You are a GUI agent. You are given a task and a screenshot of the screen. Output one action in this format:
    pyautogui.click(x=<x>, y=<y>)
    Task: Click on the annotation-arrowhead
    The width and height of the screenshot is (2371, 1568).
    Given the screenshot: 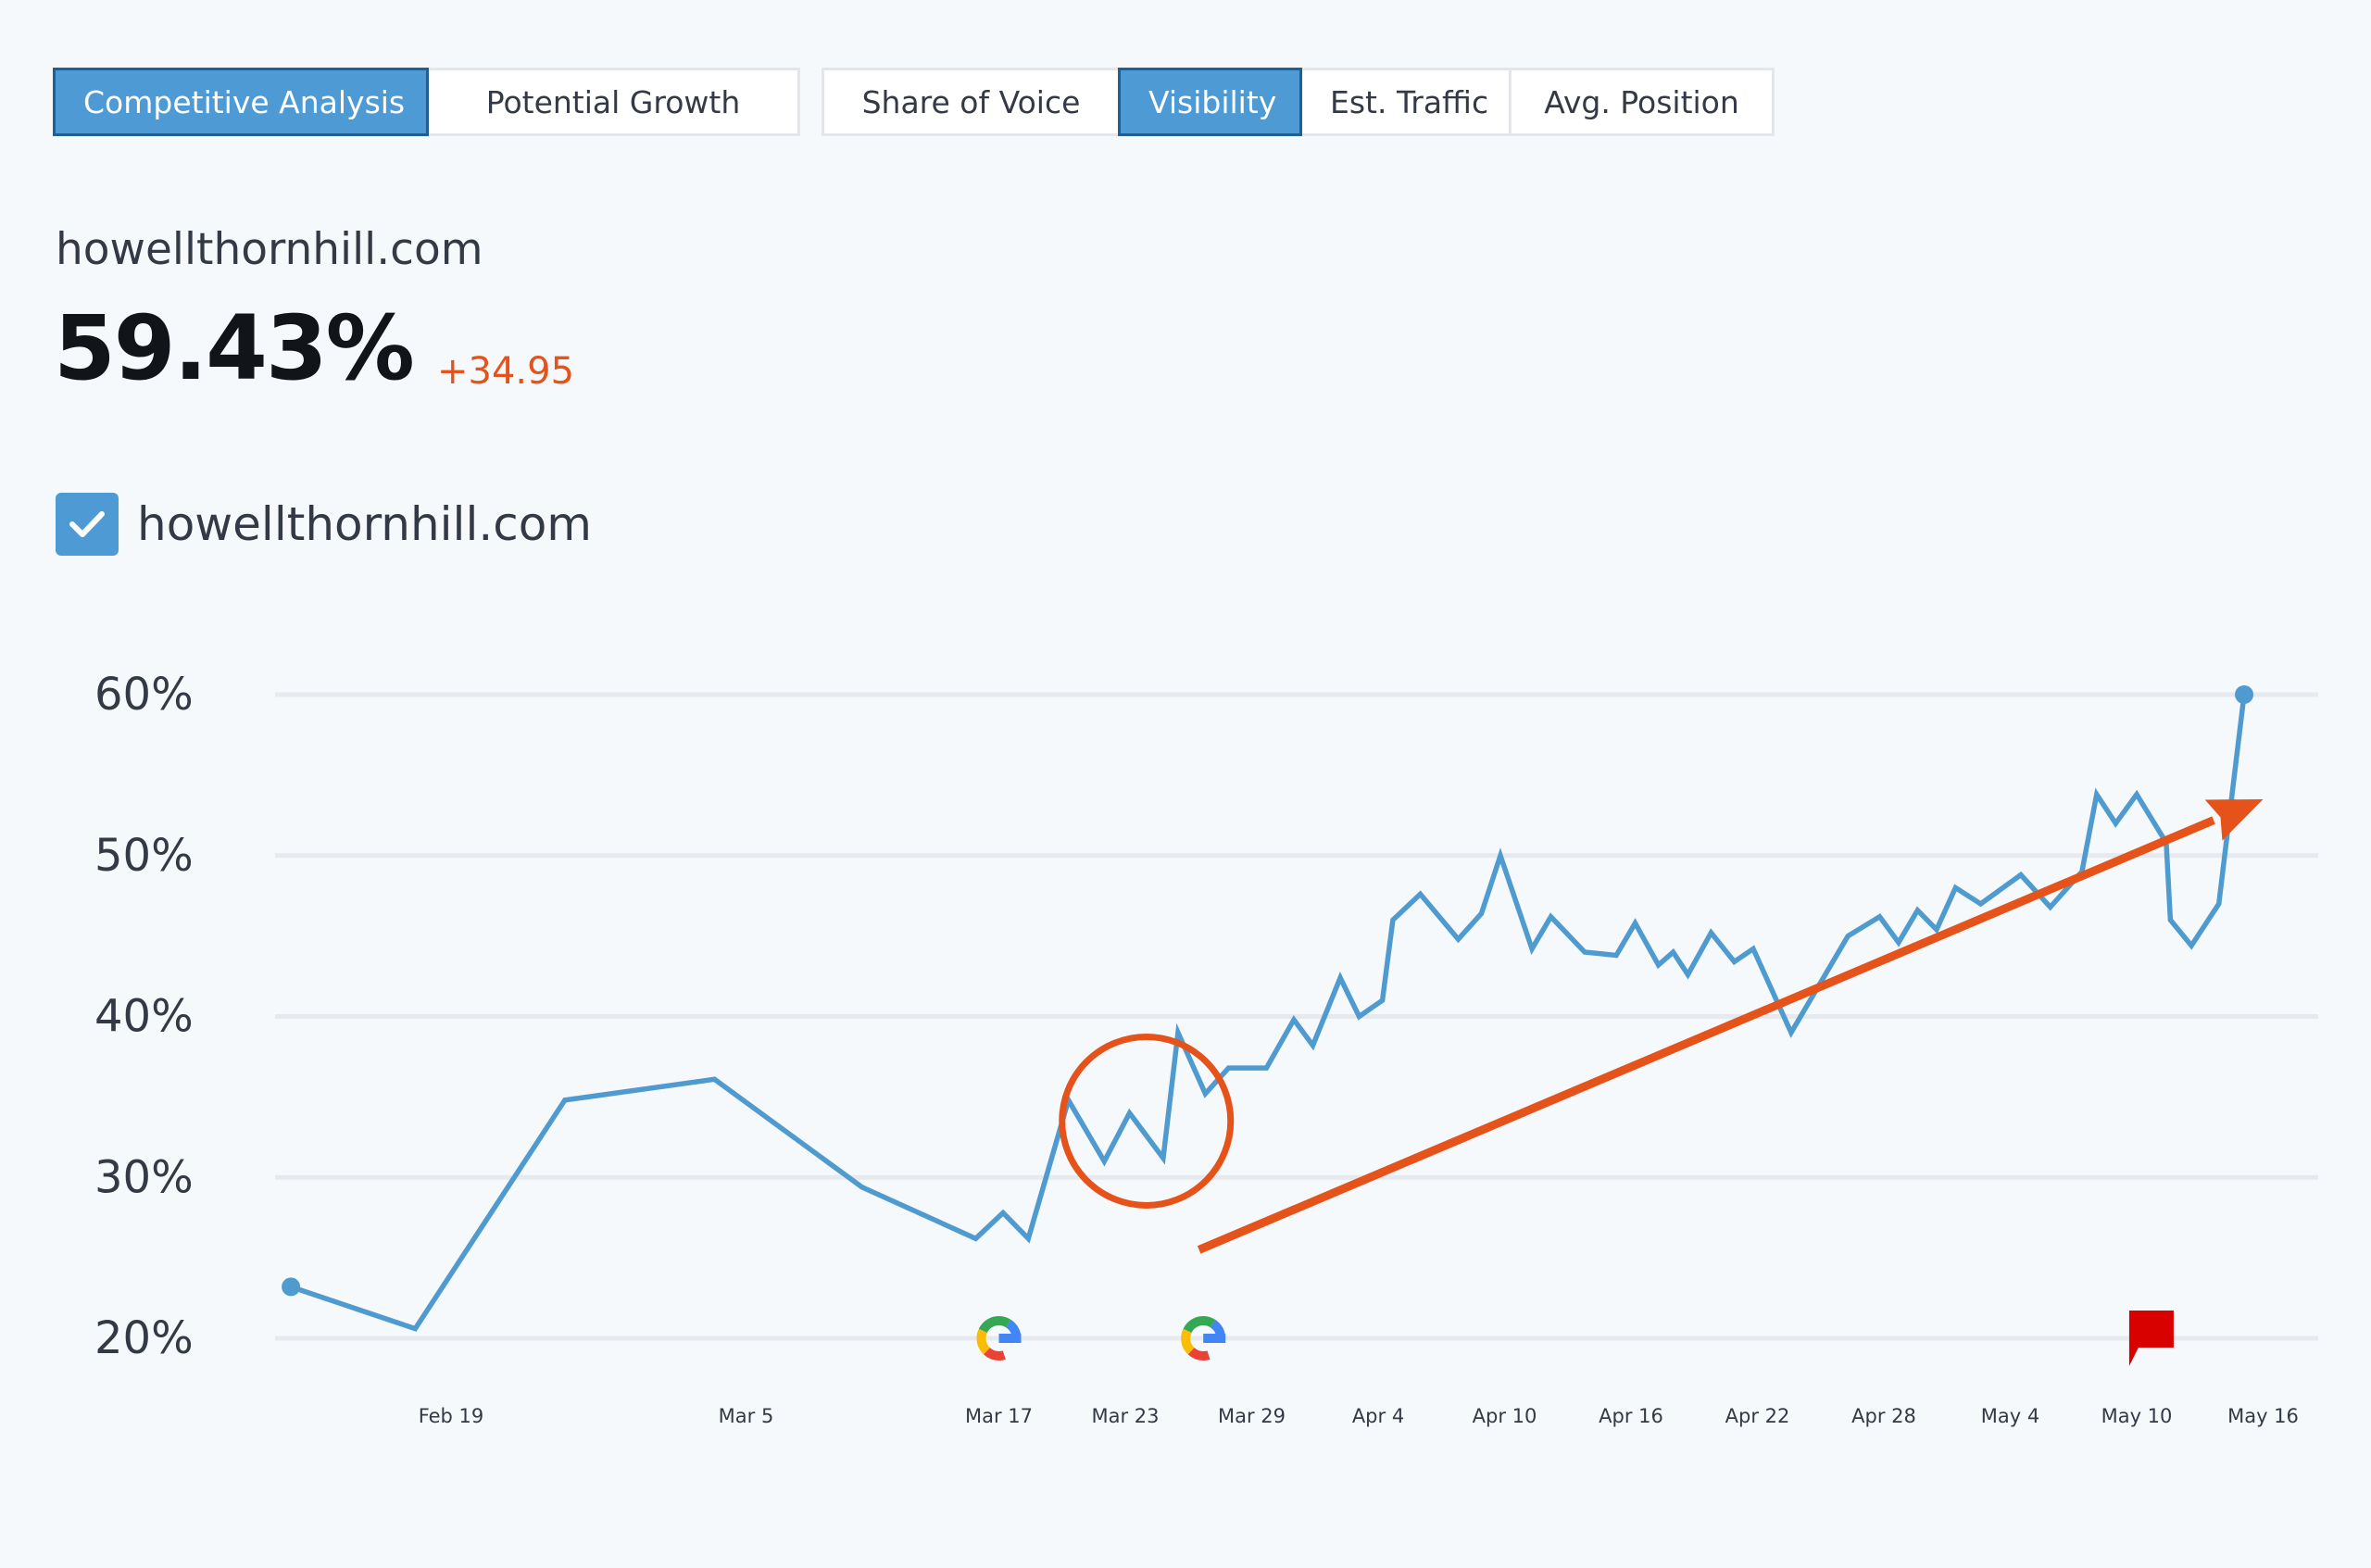 What is the action you would take?
    pyautogui.click(x=2234, y=819)
    